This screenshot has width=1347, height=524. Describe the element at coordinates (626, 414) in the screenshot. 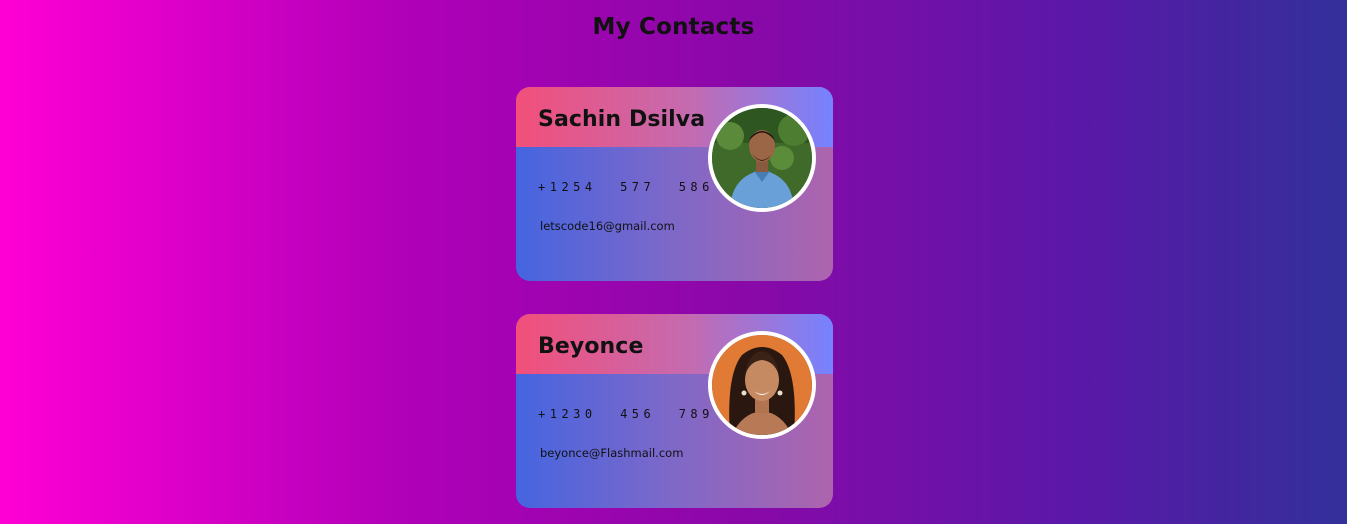

I see `contact-phone: +1230 456 789` at that location.